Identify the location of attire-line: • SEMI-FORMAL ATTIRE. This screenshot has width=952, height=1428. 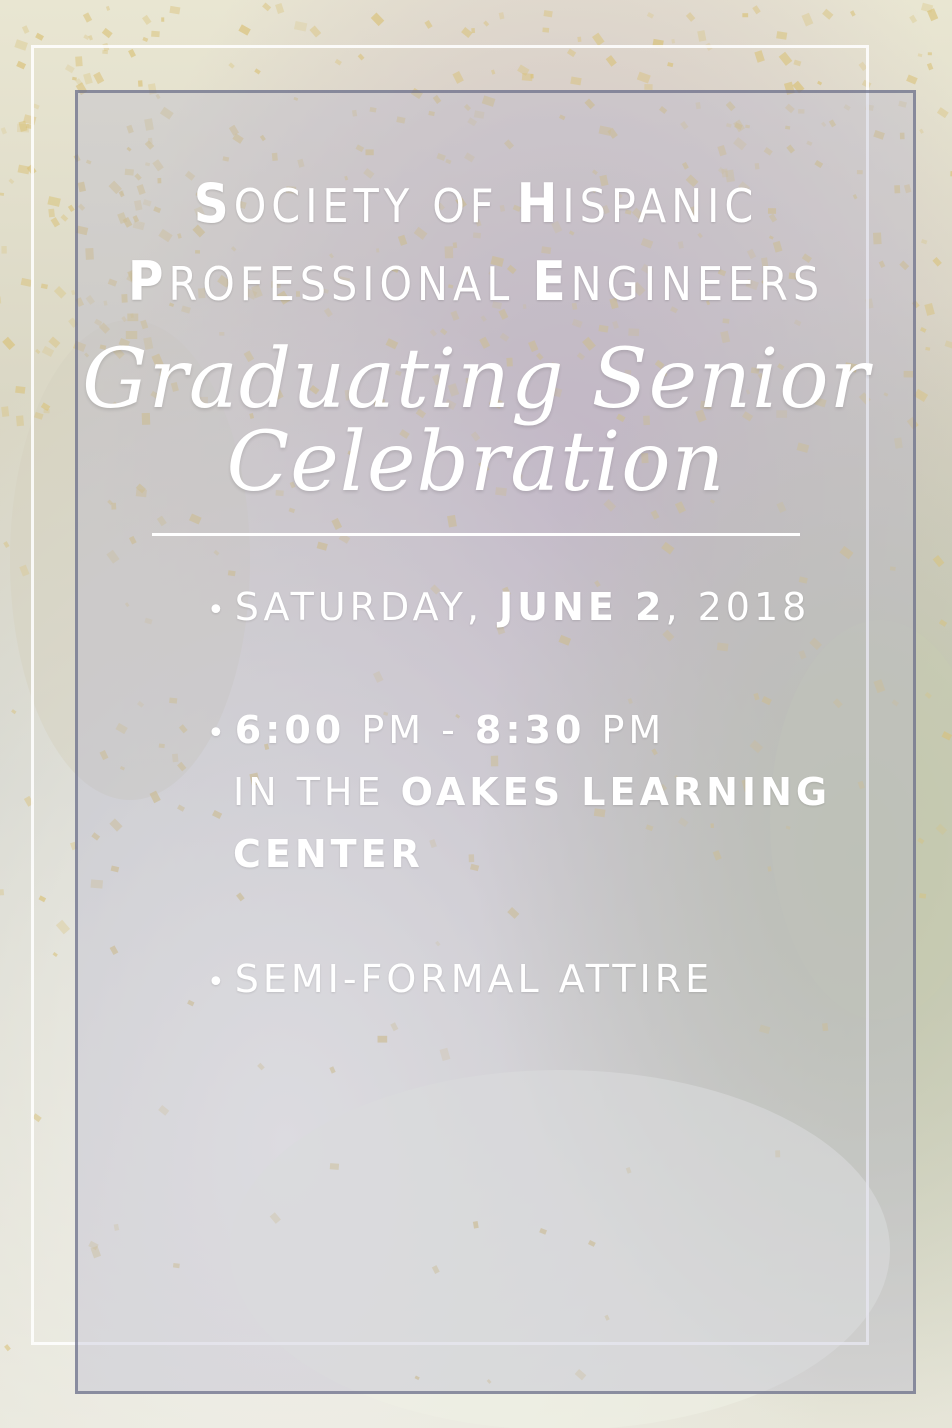
(460, 981).